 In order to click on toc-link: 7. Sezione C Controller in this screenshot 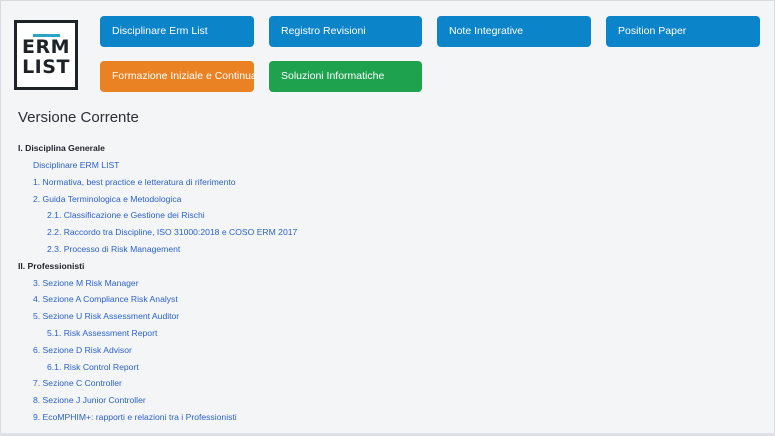, I will do `click(77, 383)`.